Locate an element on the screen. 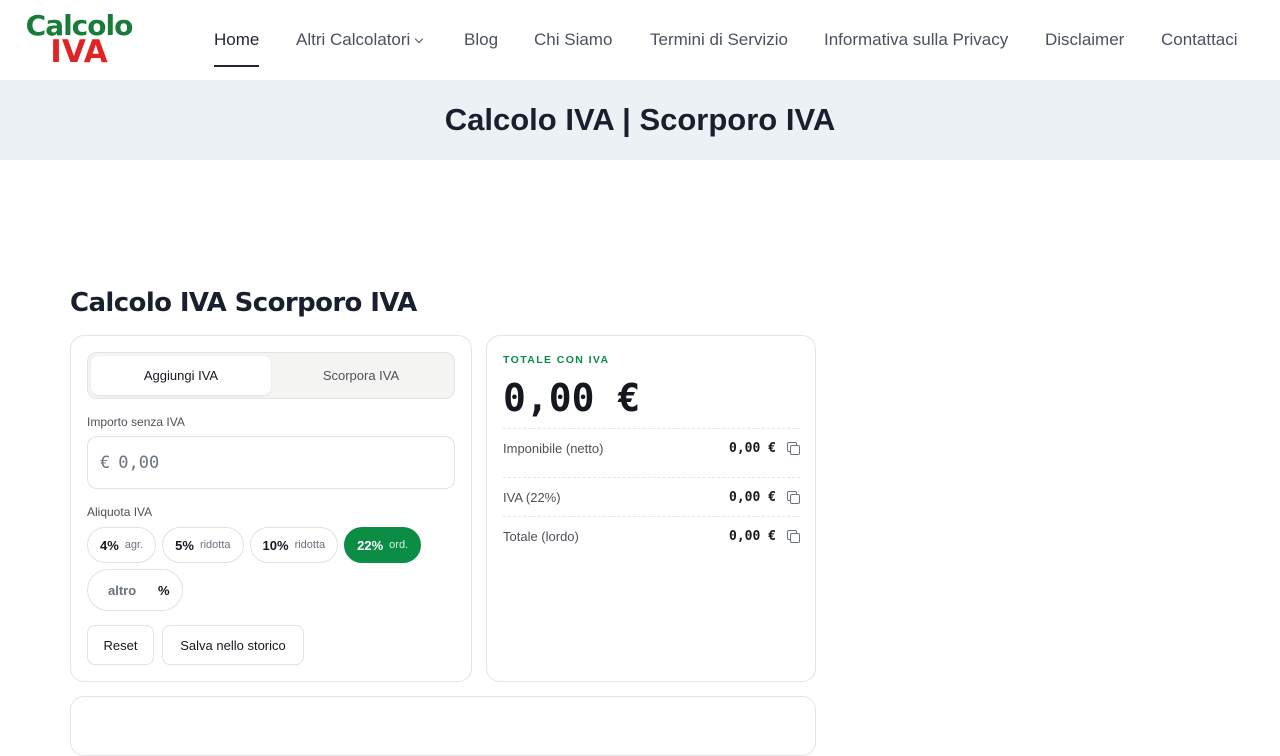 This screenshot has height=756, width=1280. nav-altri-calcolatori: Altri Calcolatori is located at coordinates (360, 40).